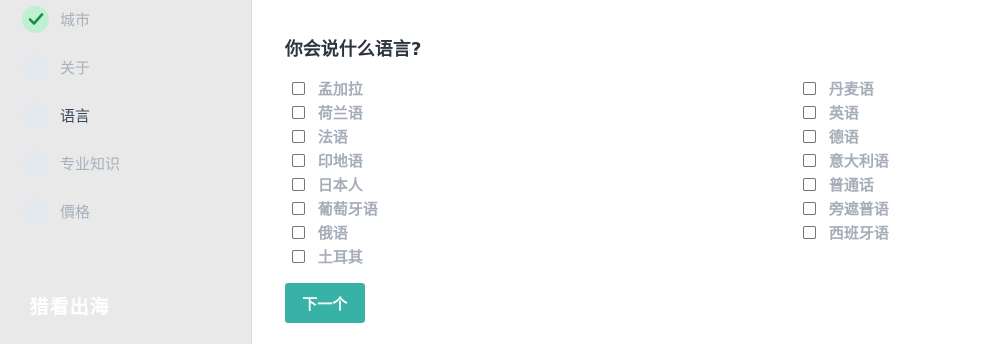  I want to click on language-option: 俄语, so click(335, 232).